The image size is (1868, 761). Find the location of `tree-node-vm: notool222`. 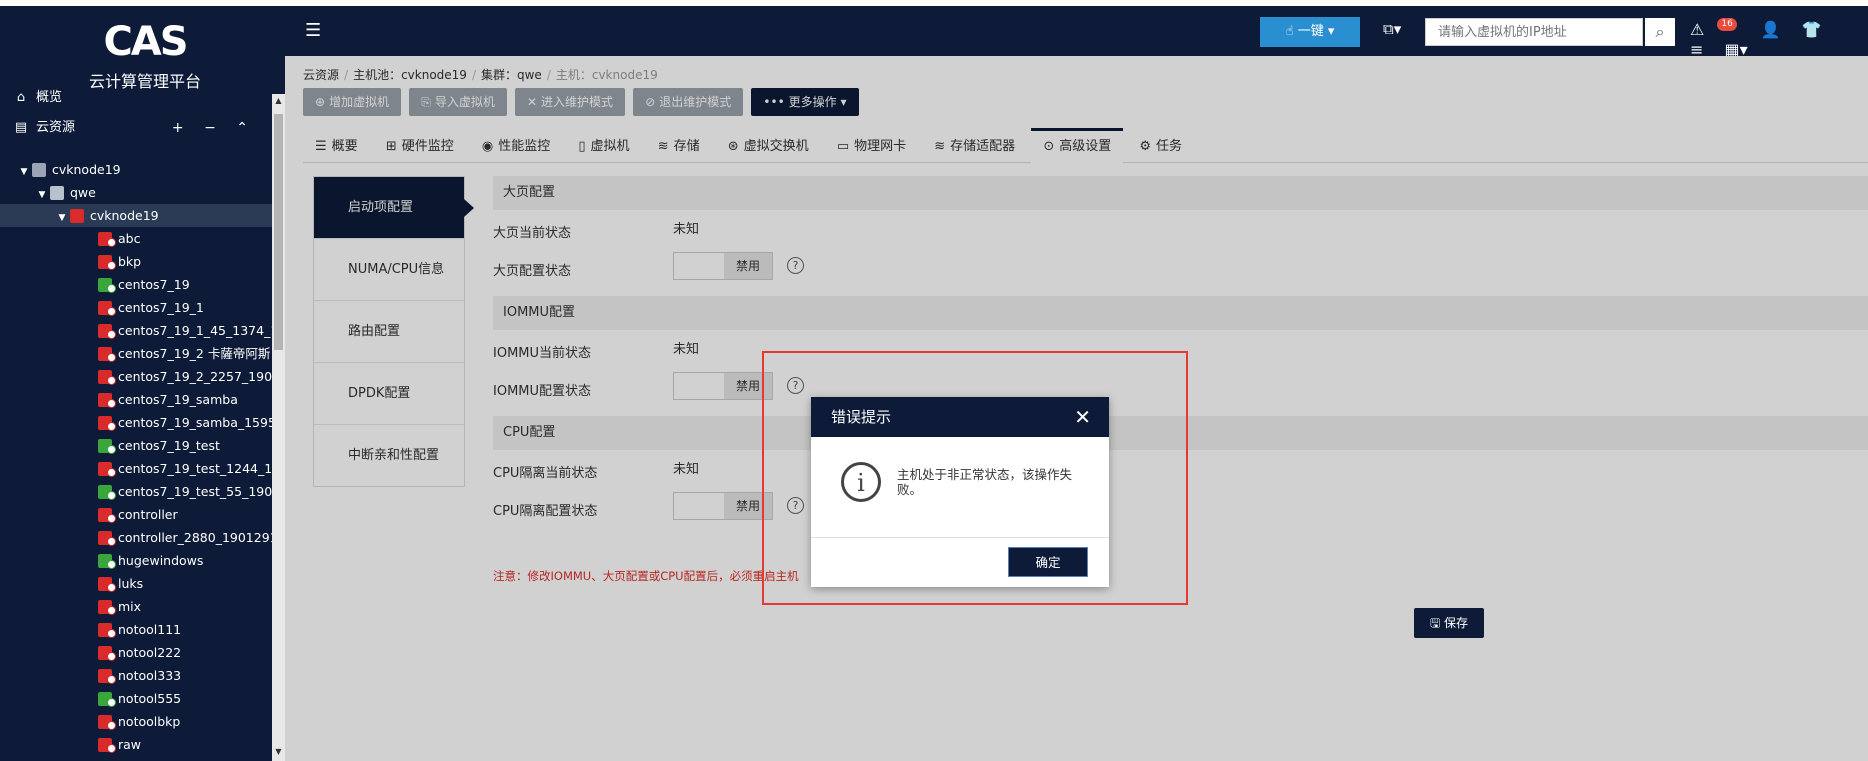

tree-node-vm: notool222 is located at coordinates (136, 652).